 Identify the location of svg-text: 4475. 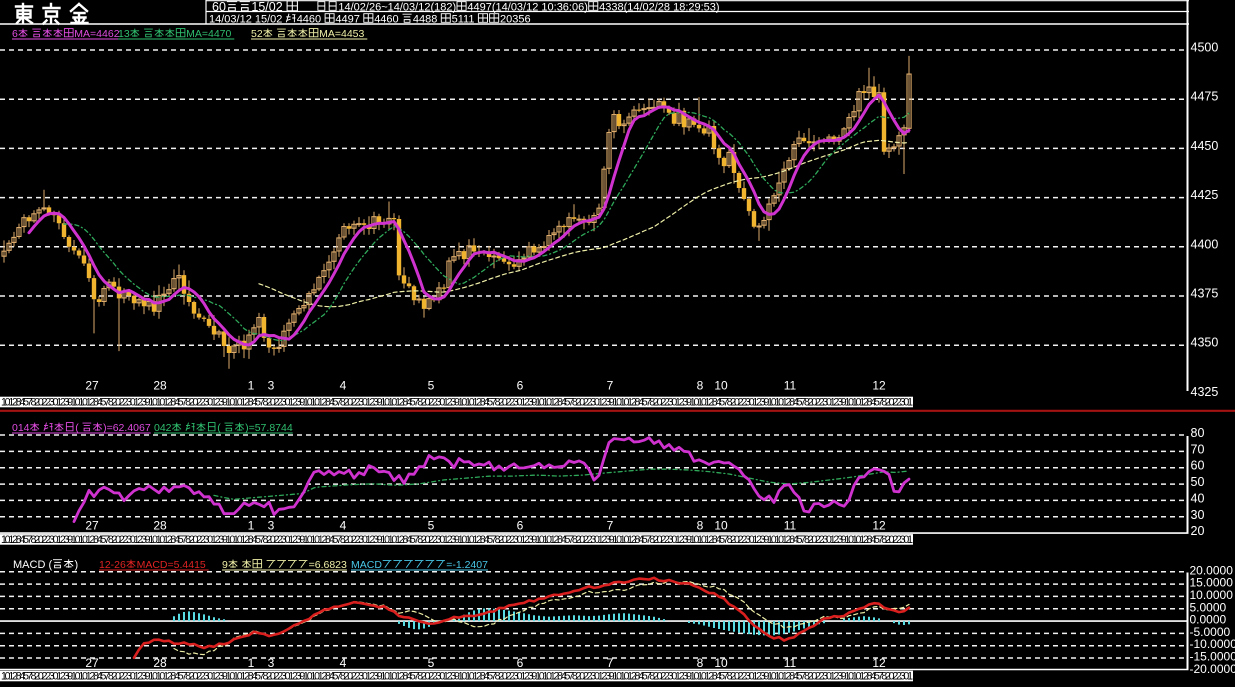
(1205, 97).